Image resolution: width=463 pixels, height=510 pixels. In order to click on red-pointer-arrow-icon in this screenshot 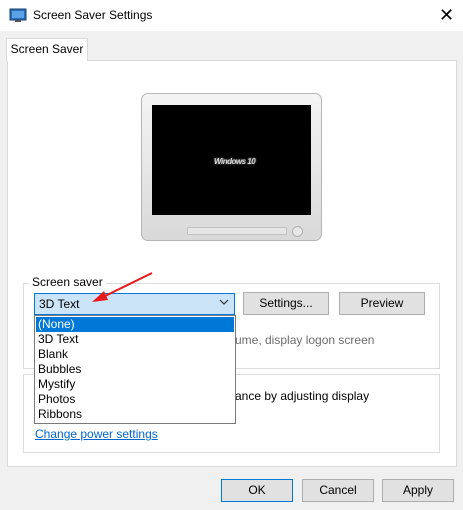, I will do `click(122, 287)`.